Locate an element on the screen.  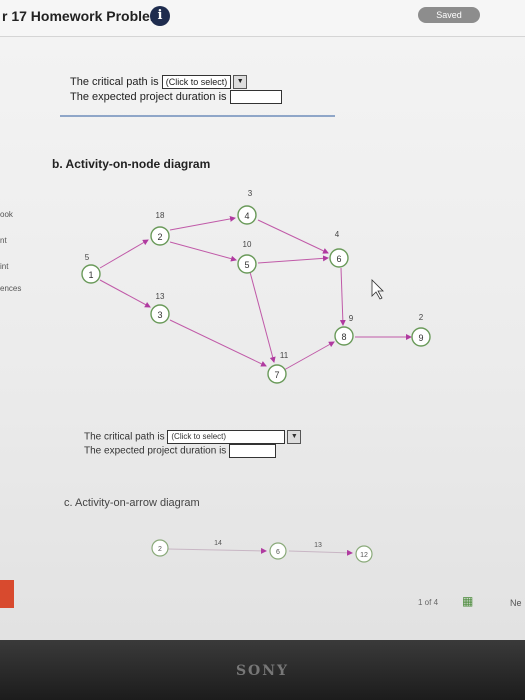
node-5-id: 5 is located at coordinates (246, 265).